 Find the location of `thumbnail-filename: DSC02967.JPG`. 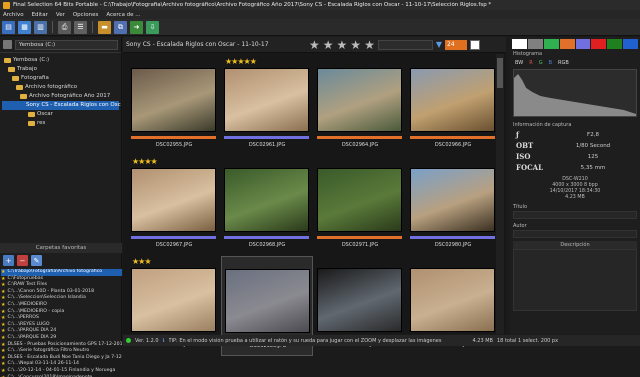

thumbnail-filename: DSC02967.JPG is located at coordinates (174, 245).